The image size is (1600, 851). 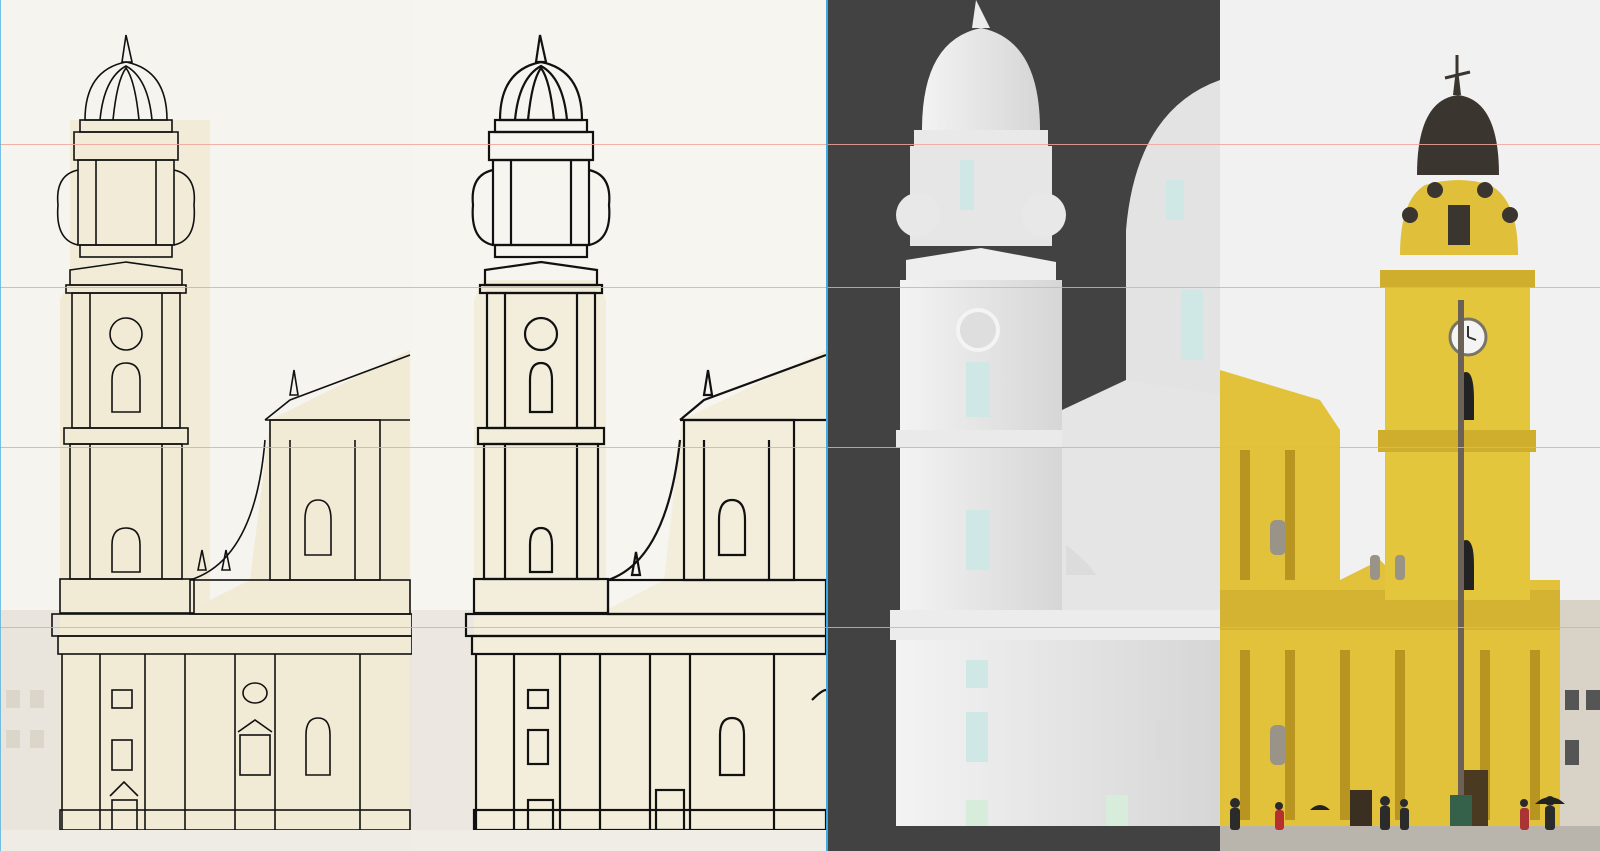 What do you see at coordinates (1141, 495) in the screenshot?
I see `model-nave` at bounding box center [1141, 495].